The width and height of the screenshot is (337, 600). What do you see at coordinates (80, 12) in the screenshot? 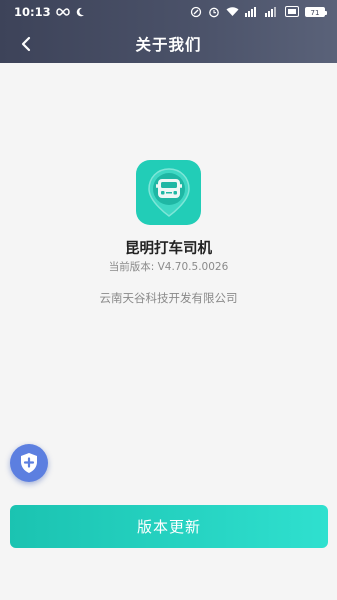
I see `moon-icon` at bounding box center [80, 12].